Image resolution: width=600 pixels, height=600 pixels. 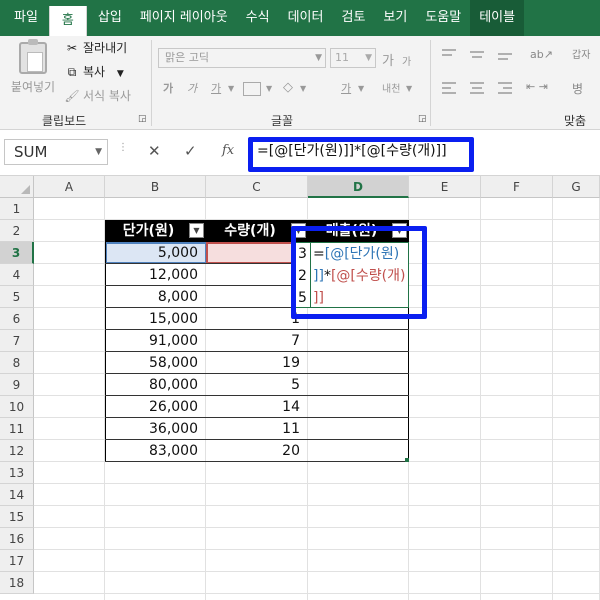 I want to click on row-header-13: 13, so click(x=17, y=473).